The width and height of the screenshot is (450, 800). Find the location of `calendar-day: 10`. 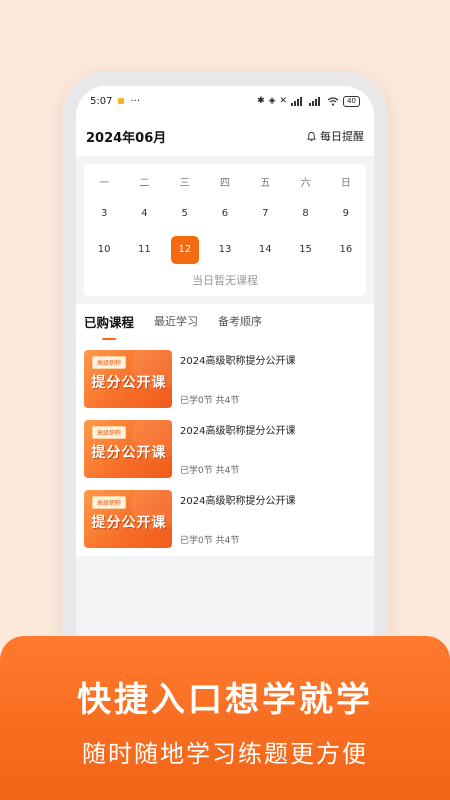

calendar-day: 10 is located at coordinates (104, 250).